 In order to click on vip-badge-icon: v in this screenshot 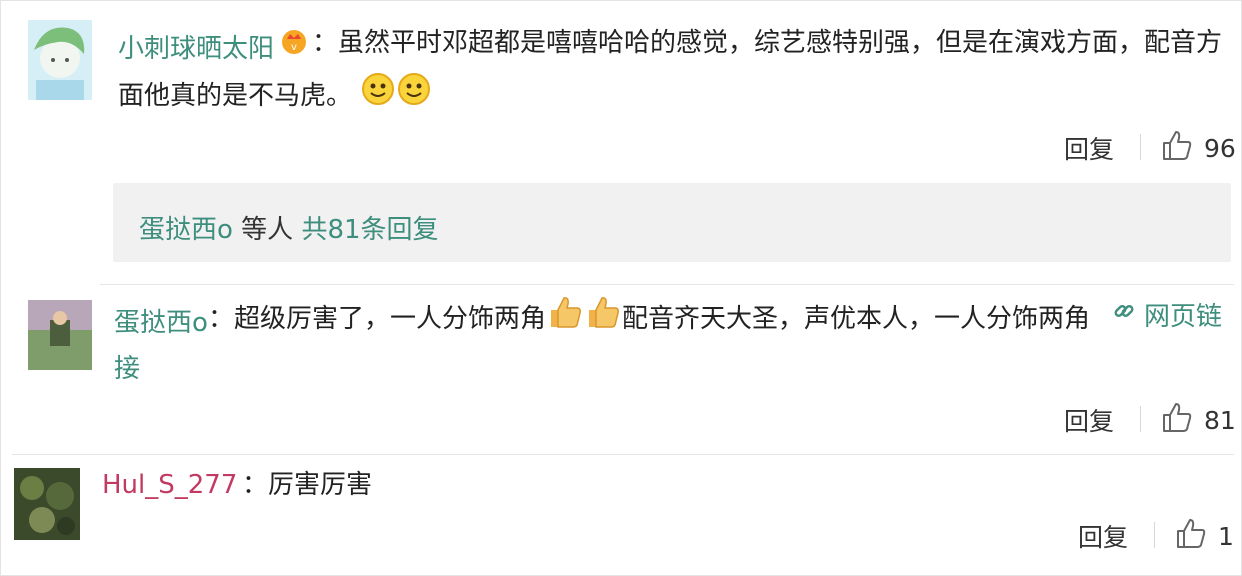, I will do `click(294, 43)`.